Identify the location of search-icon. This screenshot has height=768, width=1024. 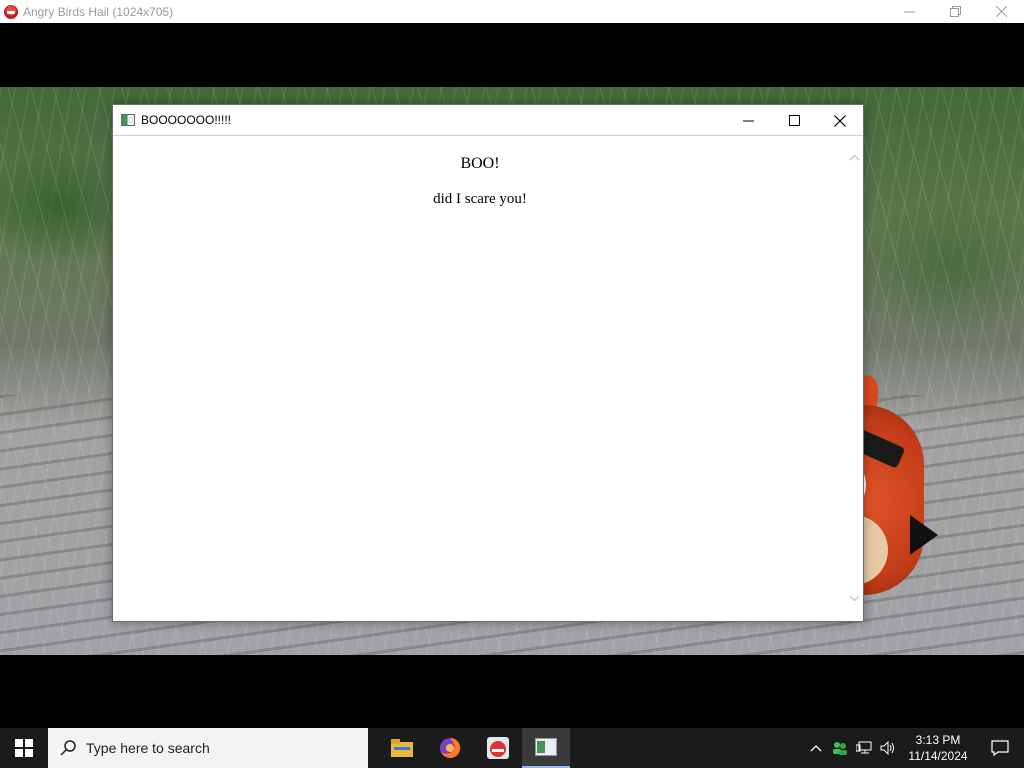
(68, 748).